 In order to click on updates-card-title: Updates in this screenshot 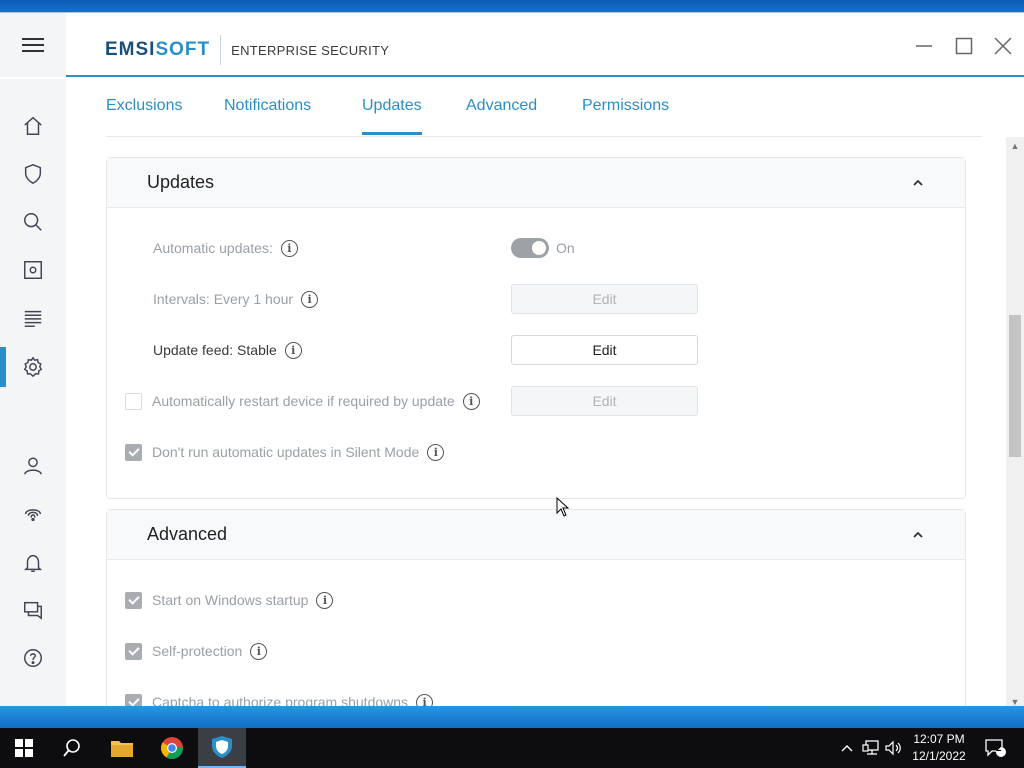, I will do `click(181, 182)`.